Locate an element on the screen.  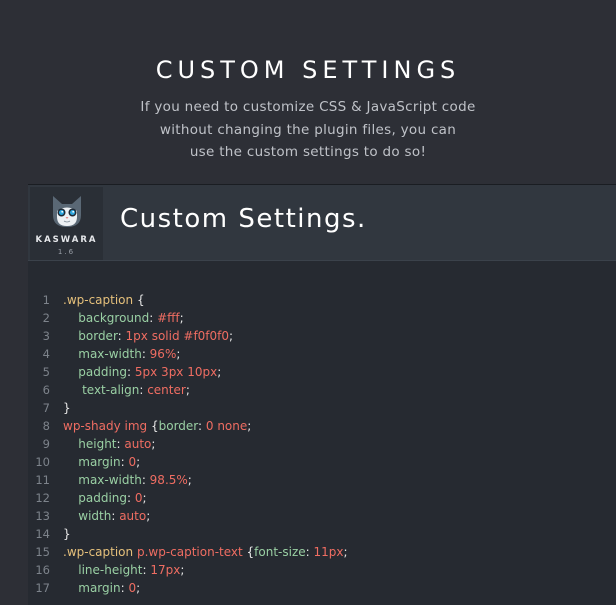
code-line: 4 max-width: 96%; is located at coordinates (322, 354).